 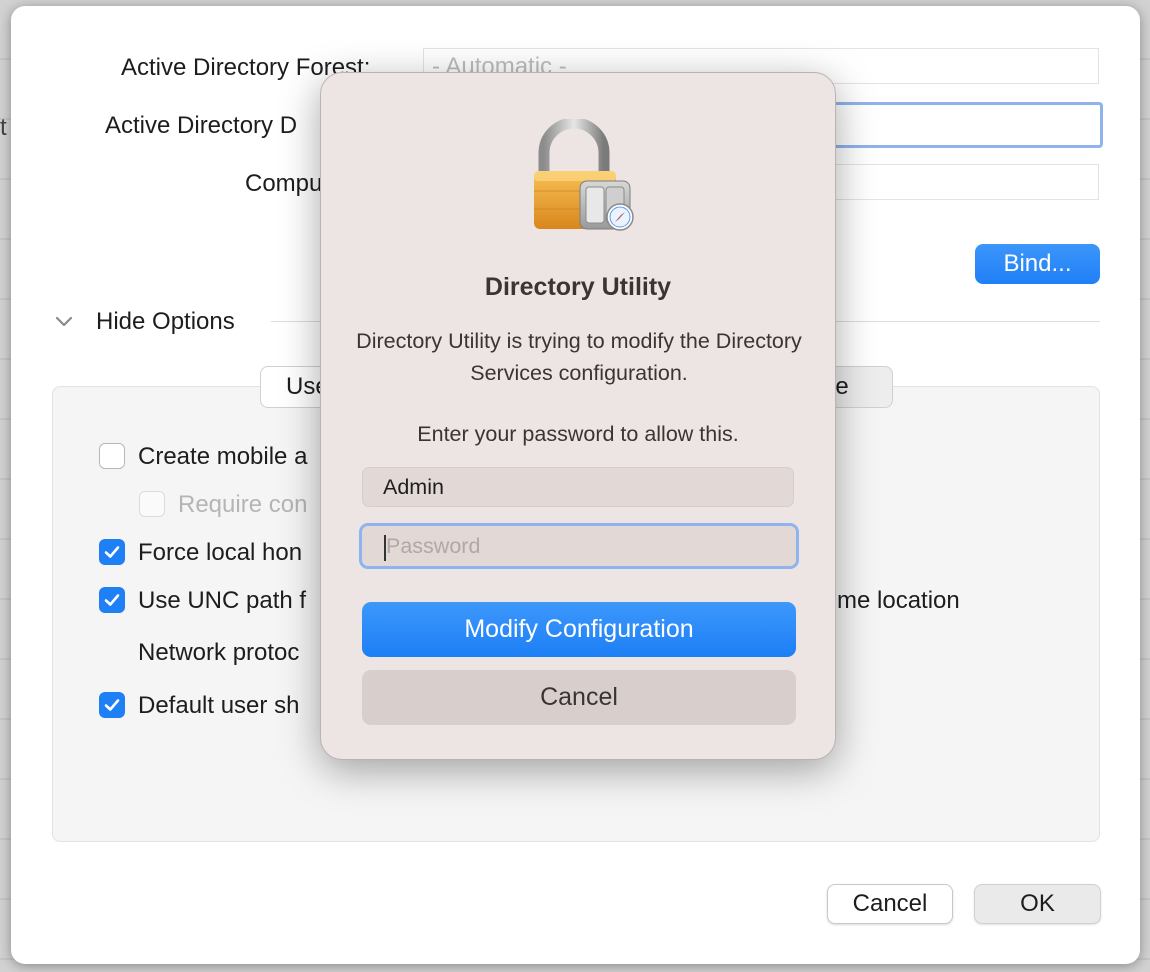 What do you see at coordinates (222, 600) in the screenshot?
I see `use-unc-path-label: Use UNC path f` at bounding box center [222, 600].